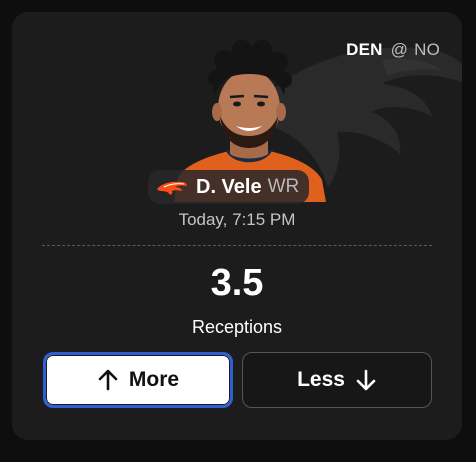 The width and height of the screenshot is (476, 462). What do you see at coordinates (366, 380) in the screenshot?
I see `arrow-down-icon` at bounding box center [366, 380].